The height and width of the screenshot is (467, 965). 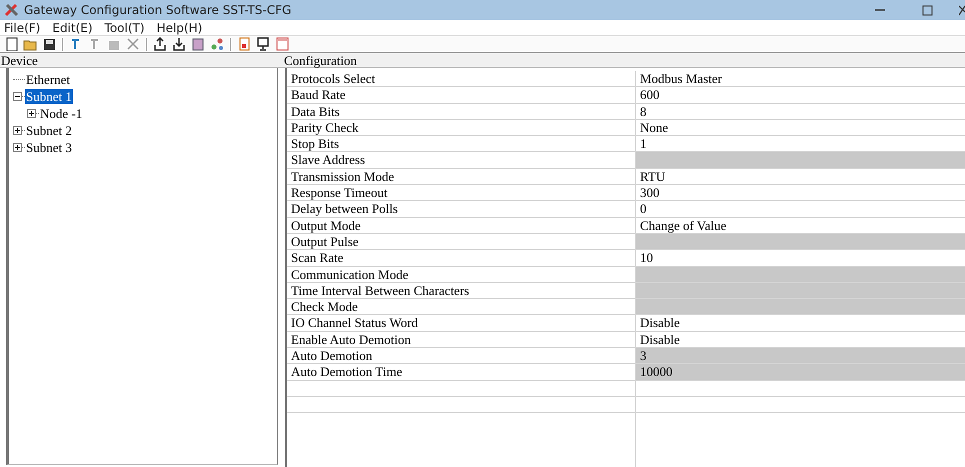 What do you see at coordinates (133, 44) in the screenshot?
I see `delete-icon` at bounding box center [133, 44].